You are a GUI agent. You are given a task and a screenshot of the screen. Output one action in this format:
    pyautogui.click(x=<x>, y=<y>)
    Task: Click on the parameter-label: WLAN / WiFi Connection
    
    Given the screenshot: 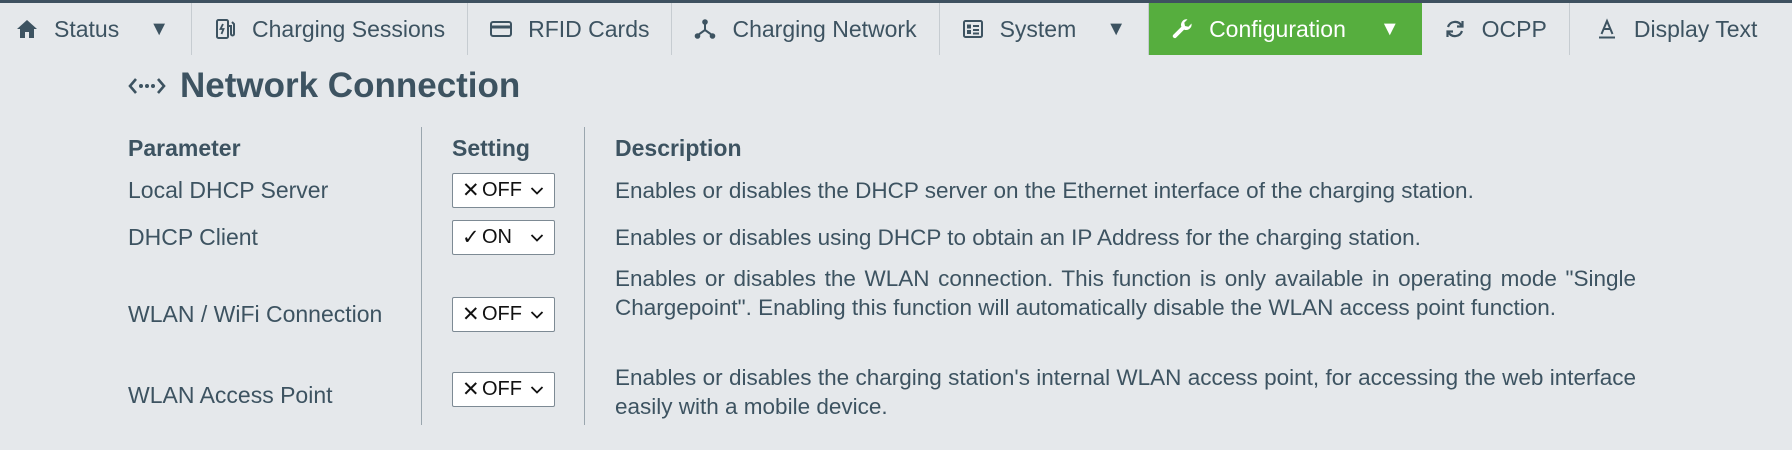 What is the action you would take?
    pyautogui.click(x=255, y=314)
    